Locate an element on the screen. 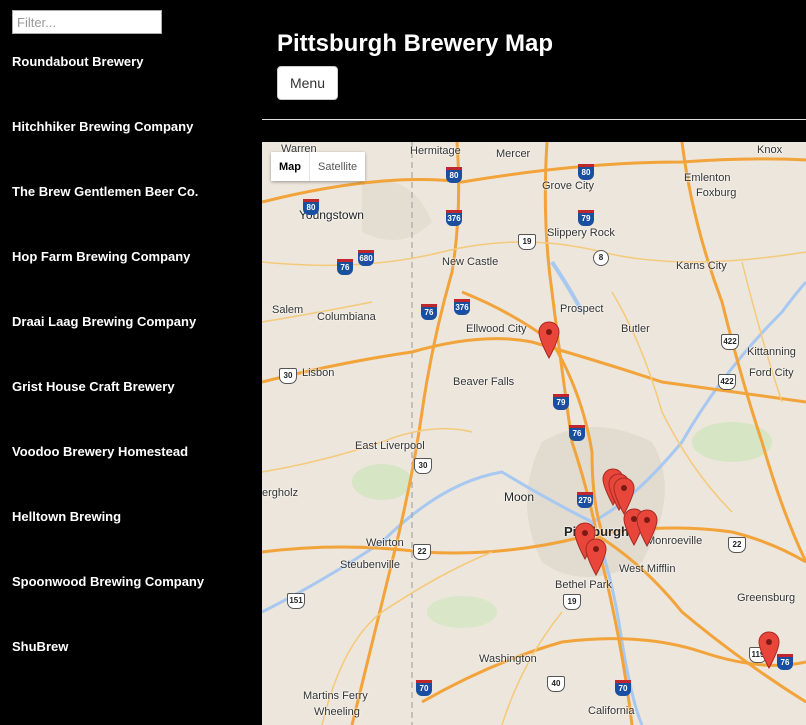 Image resolution: width=806 pixels, height=725 pixels. map-type-control: Map Satellite is located at coordinates (318, 166).